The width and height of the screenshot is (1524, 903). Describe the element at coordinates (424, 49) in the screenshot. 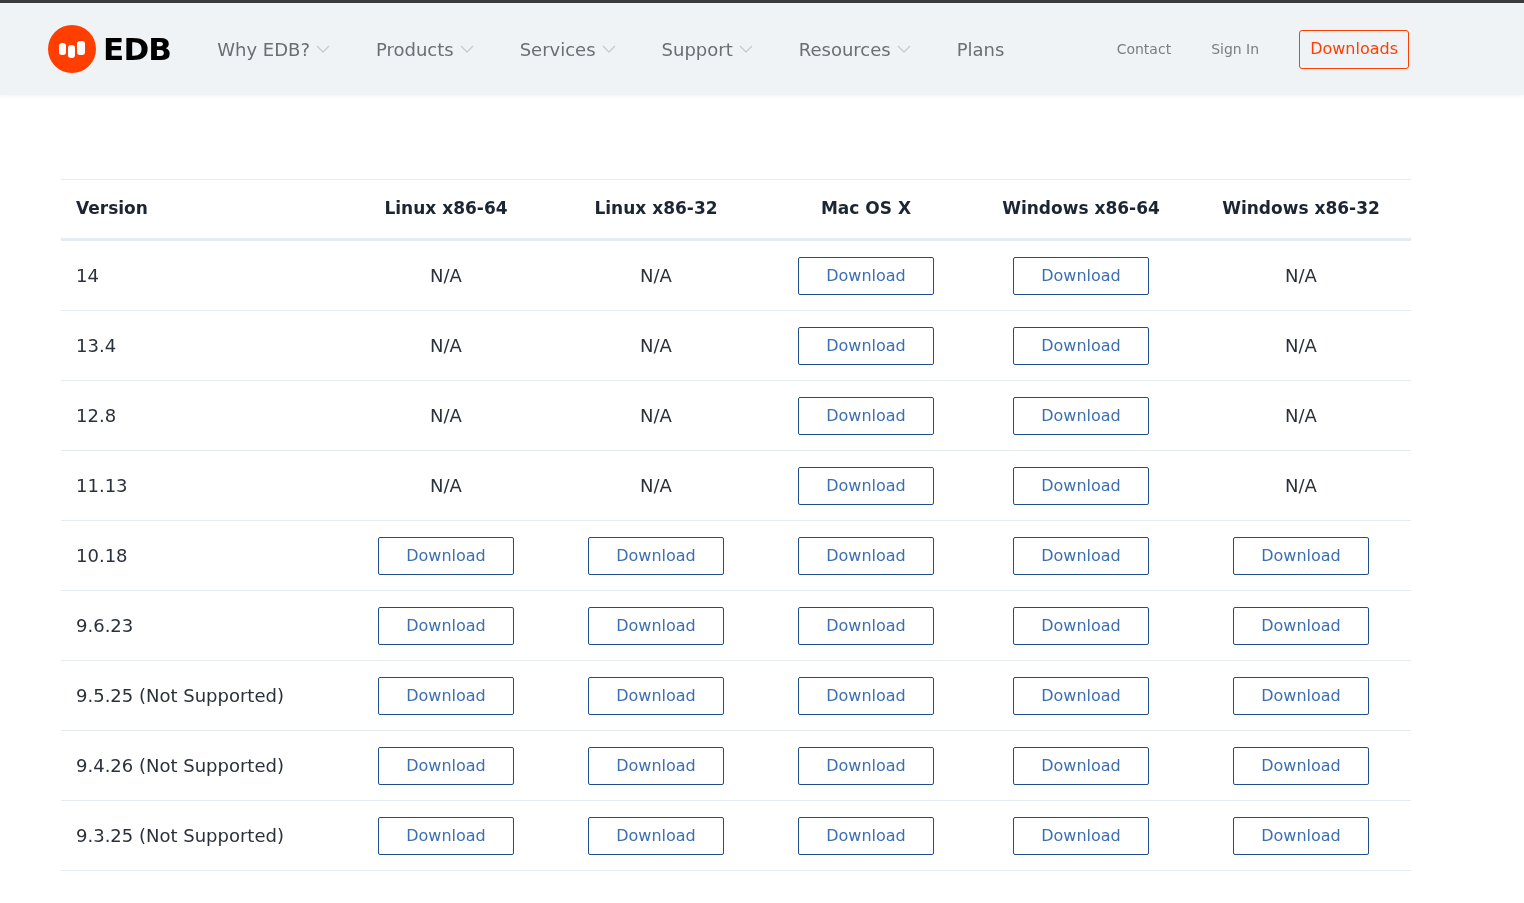

I see `nav-menu-item: Products` at that location.